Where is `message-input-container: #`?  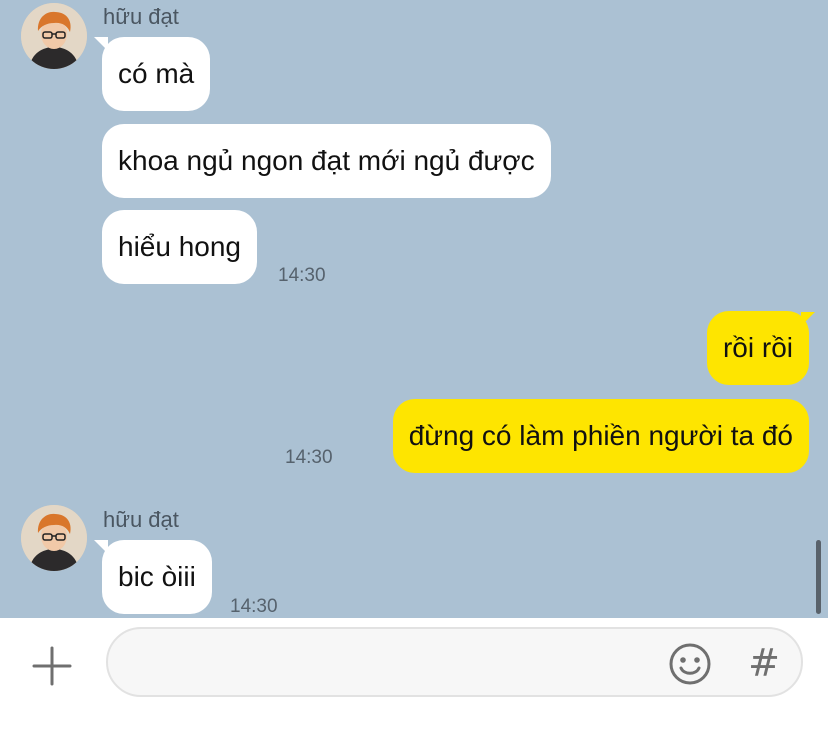
message-input-container: # is located at coordinates (454, 662).